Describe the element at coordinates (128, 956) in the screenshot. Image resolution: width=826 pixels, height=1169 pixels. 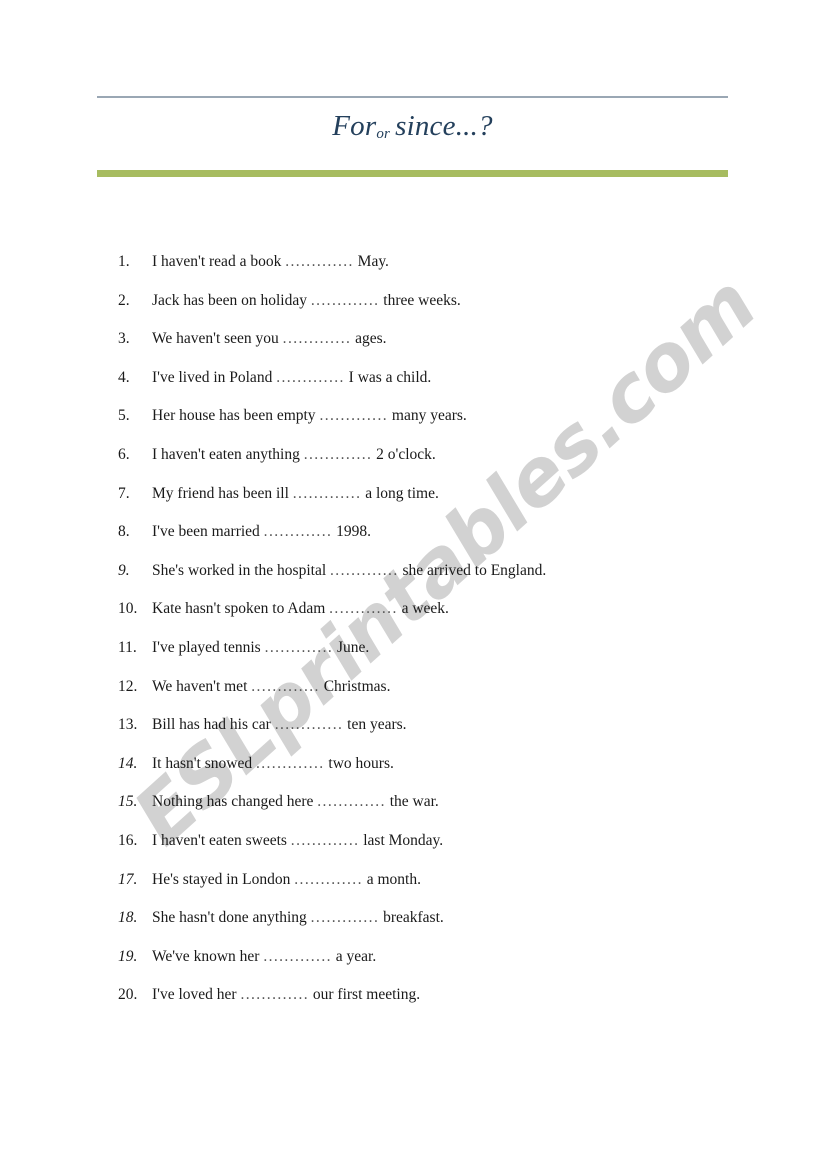
I see `exercise-number: 19.` at that location.